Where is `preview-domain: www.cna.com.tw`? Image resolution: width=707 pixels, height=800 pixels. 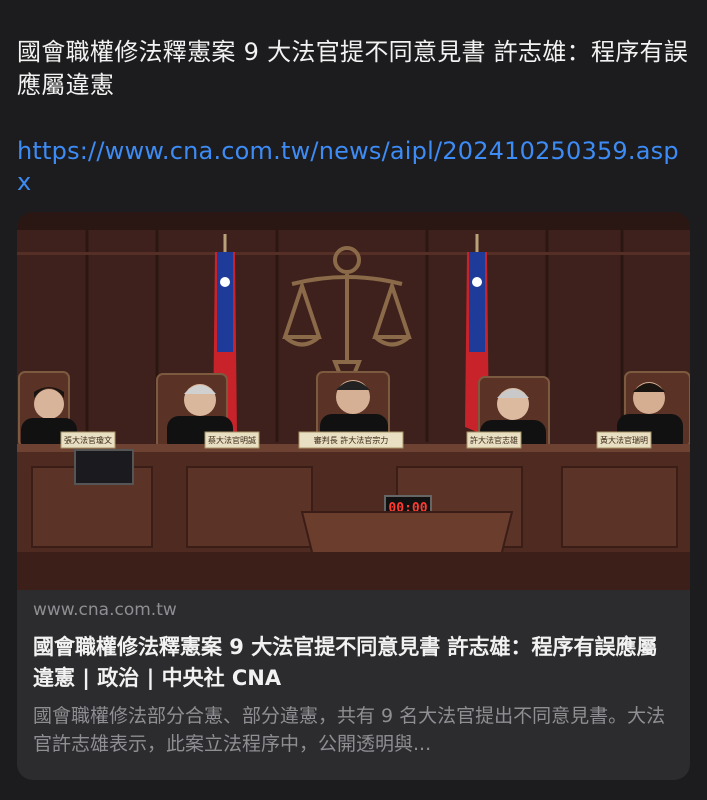 preview-domain: www.cna.com.tw is located at coordinates (105, 610).